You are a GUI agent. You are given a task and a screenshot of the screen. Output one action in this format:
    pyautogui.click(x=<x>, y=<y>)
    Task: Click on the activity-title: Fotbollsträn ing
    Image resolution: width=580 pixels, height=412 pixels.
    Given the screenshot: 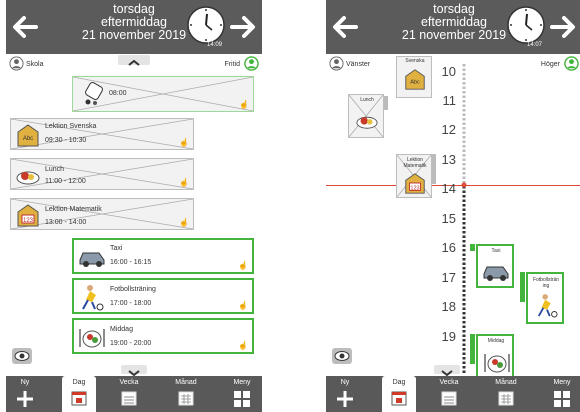 What is the action you would take?
    pyautogui.click(x=546, y=283)
    